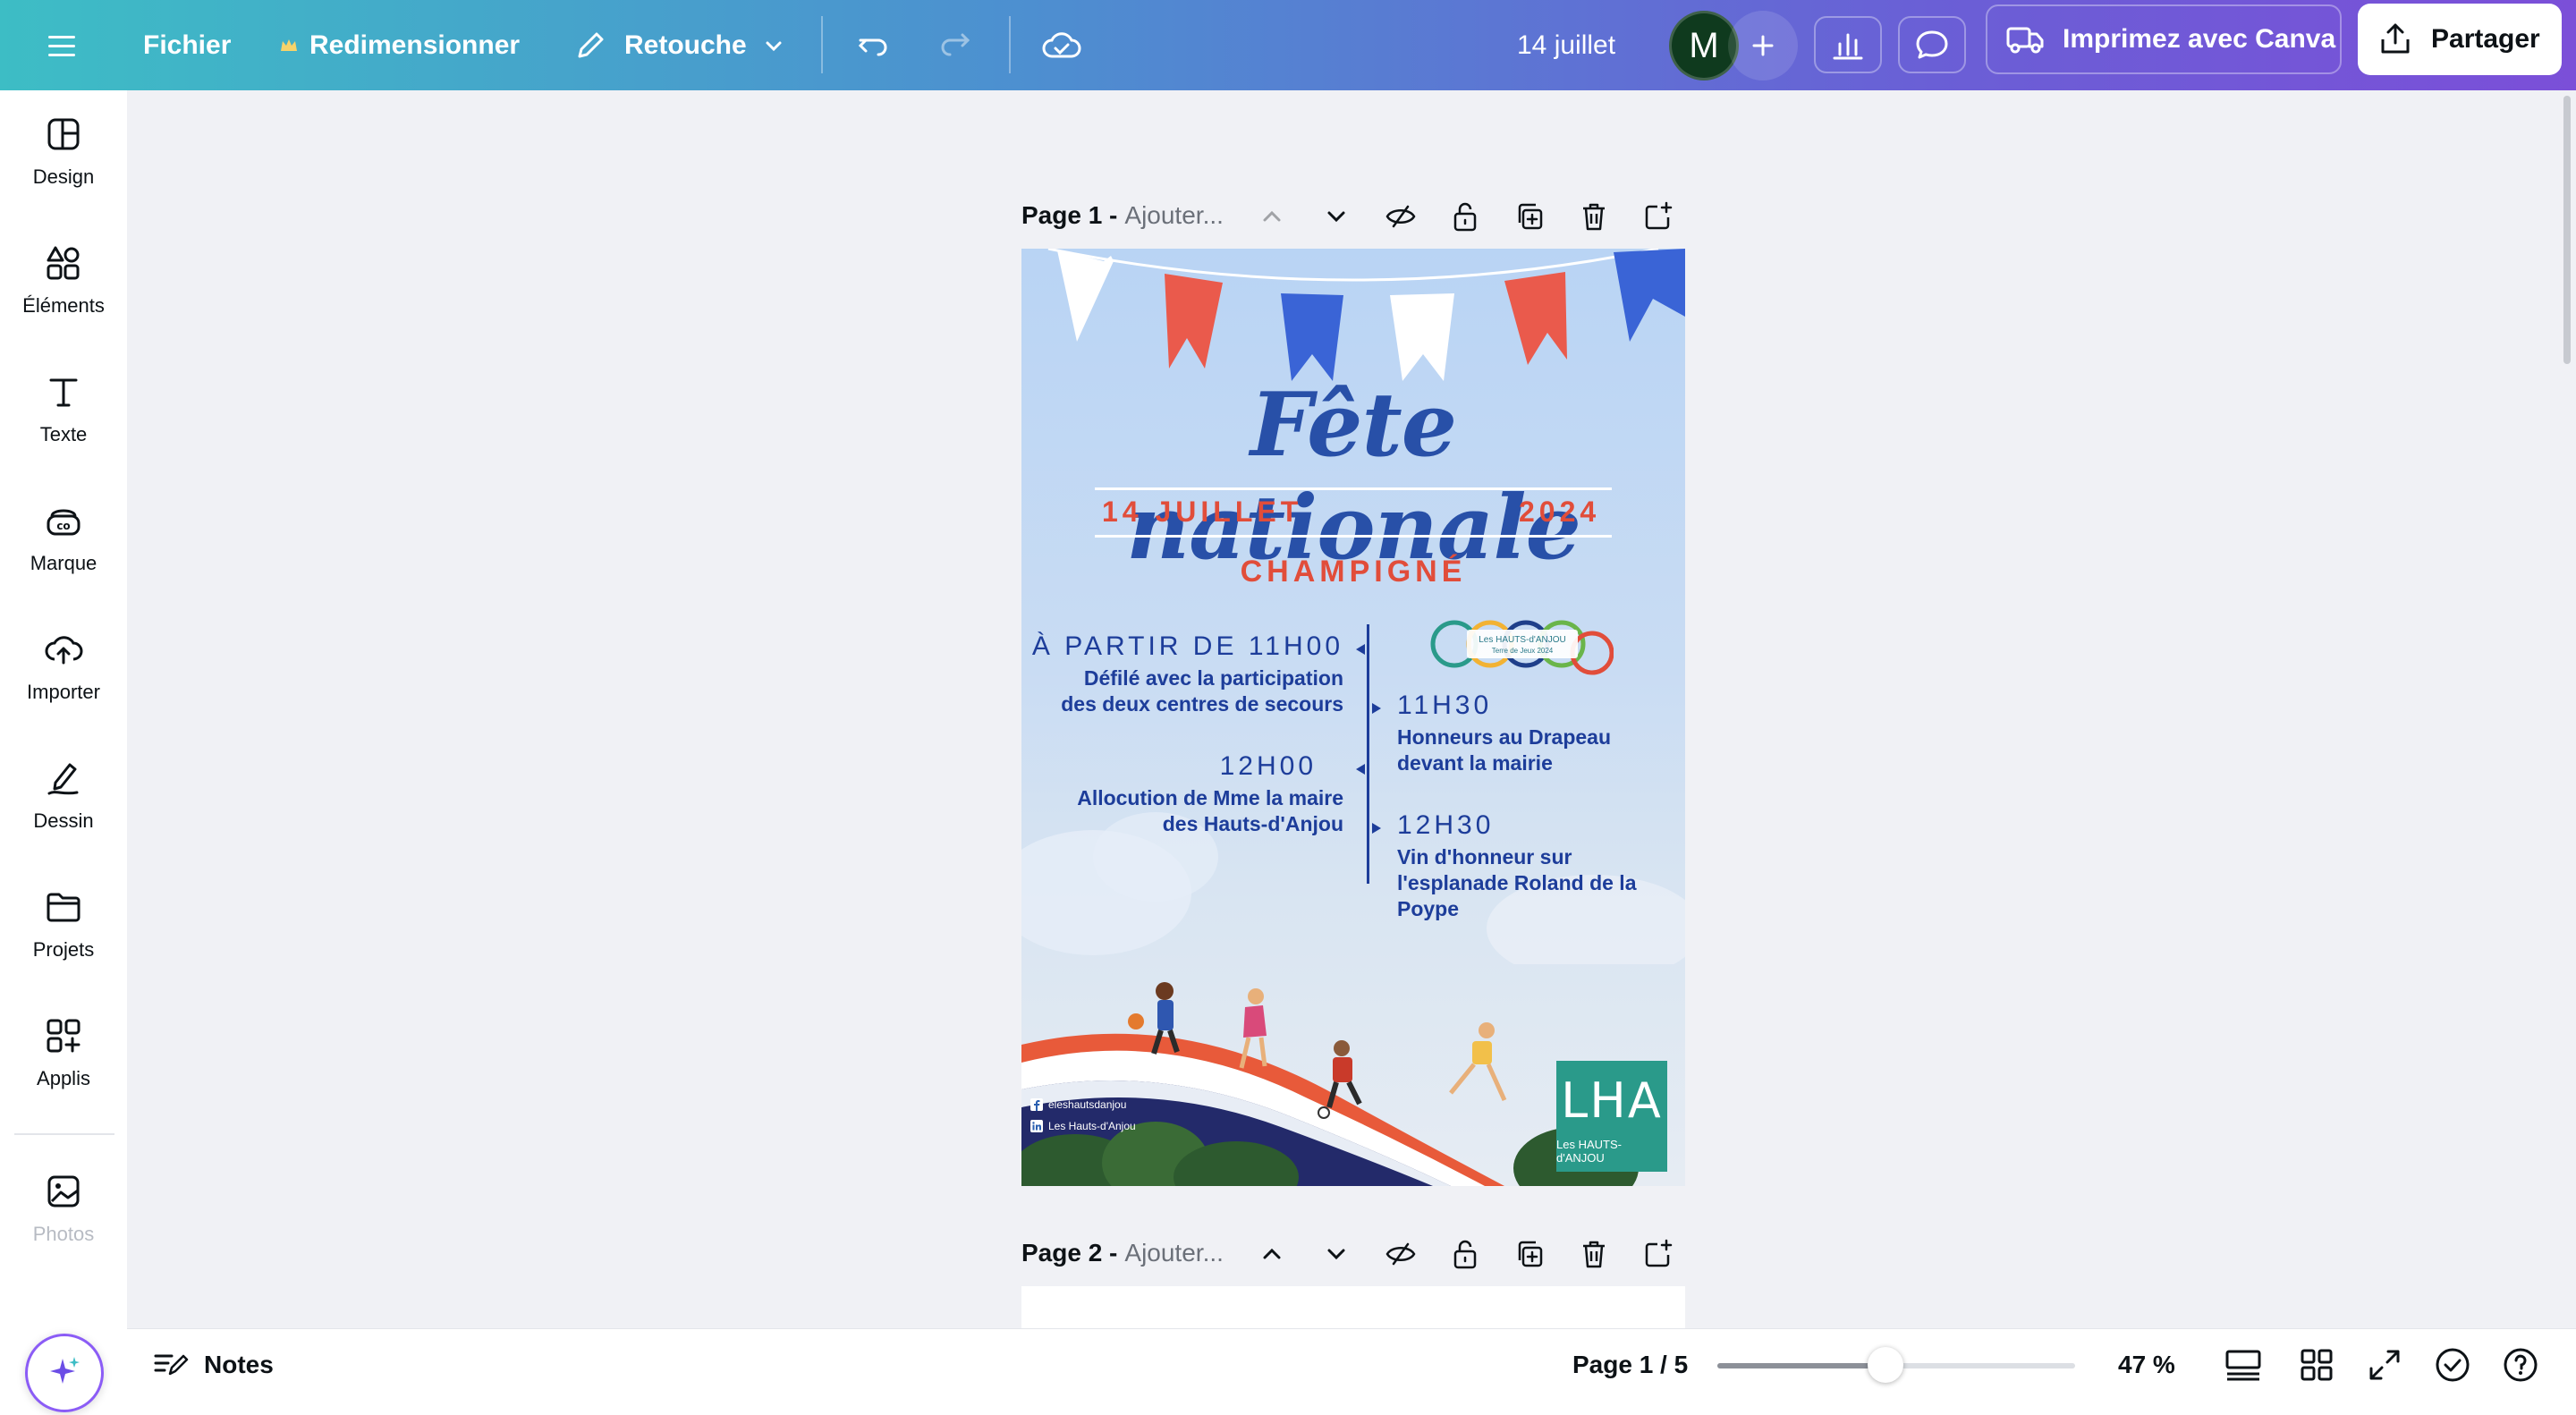 This screenshot has height=1415, width=2576. Describe the element at coordinates (187, 45) in the screenshot. I see `file-menu-button: Fichier` at that location.